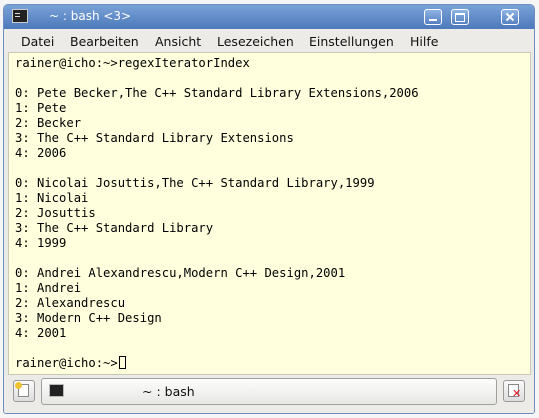 The image size is (539, 418). I want to click on menu-datei: Datei, so click(37, 41).